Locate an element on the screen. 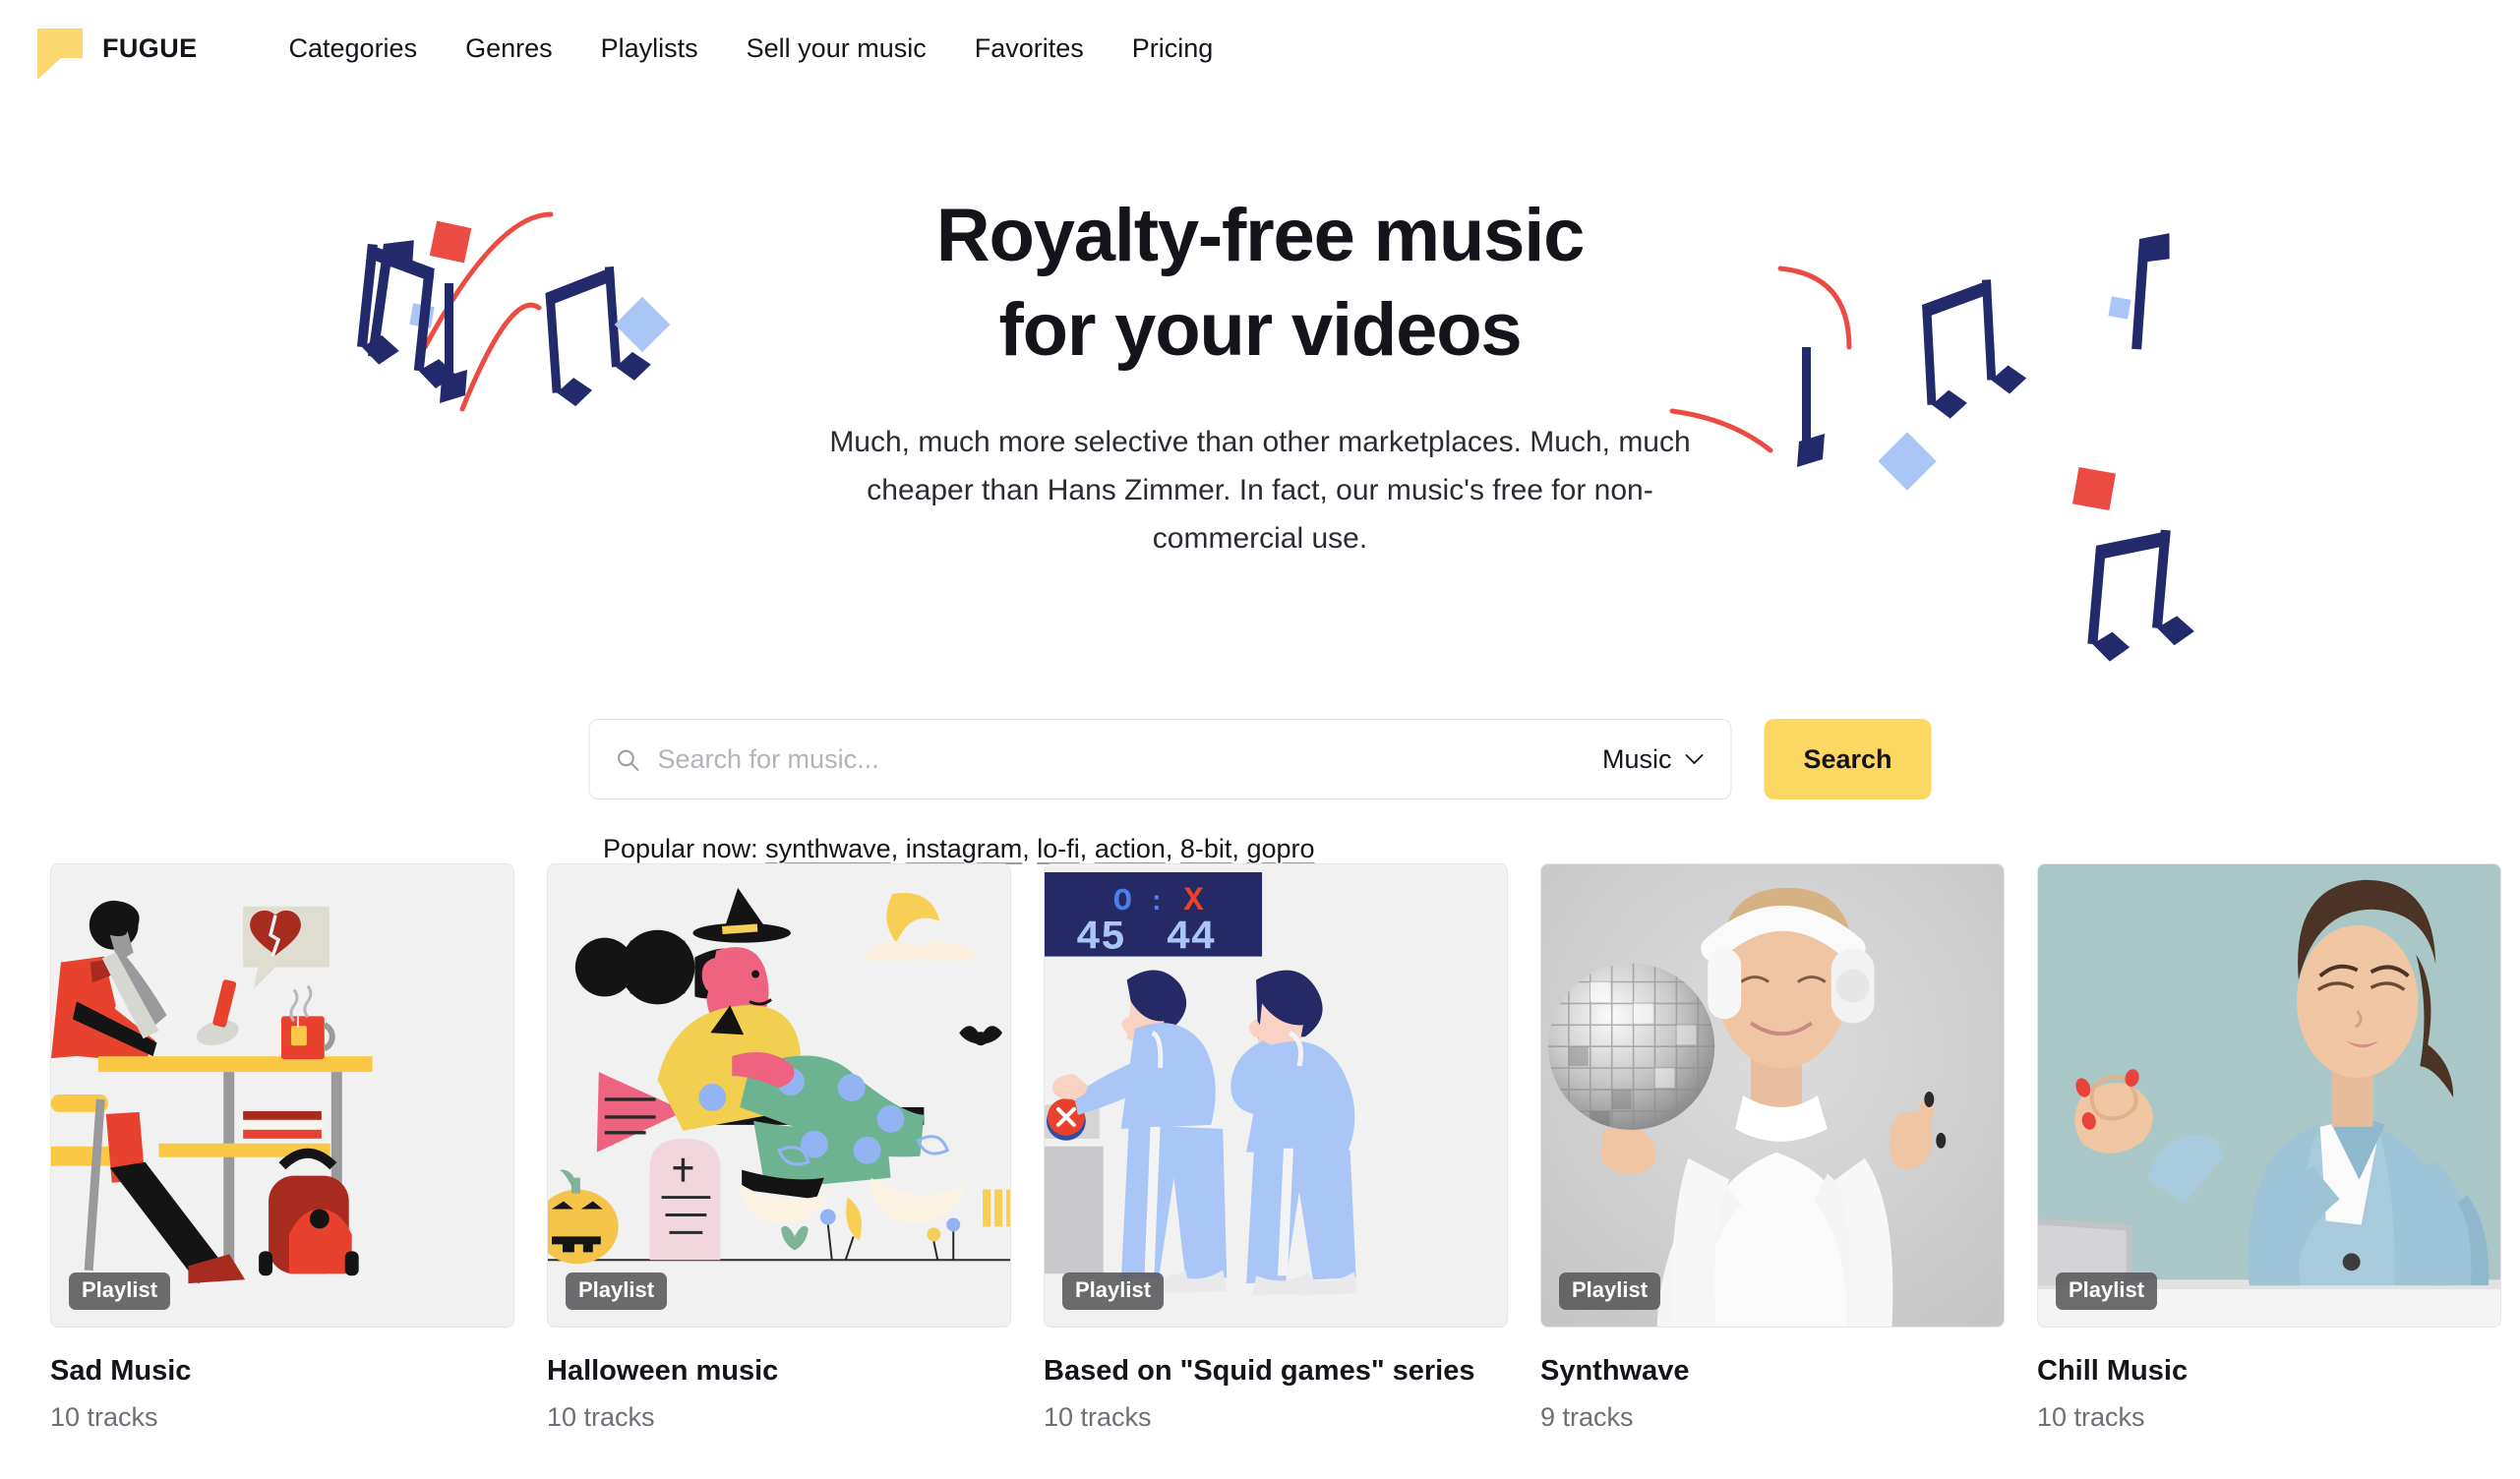  search-box: Music is located at coordinates (1160, 759).